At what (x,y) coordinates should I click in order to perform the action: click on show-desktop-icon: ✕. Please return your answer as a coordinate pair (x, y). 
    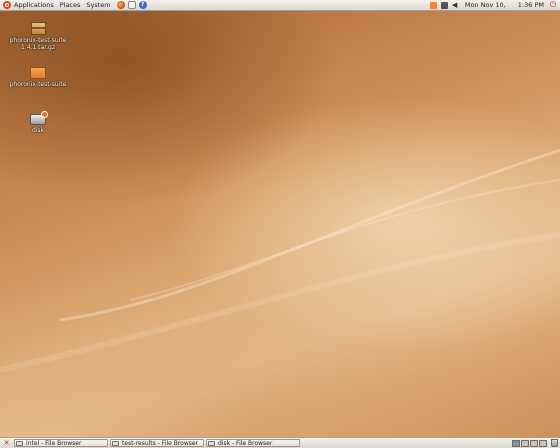
    Looking at the image, I should click on (6, 443).